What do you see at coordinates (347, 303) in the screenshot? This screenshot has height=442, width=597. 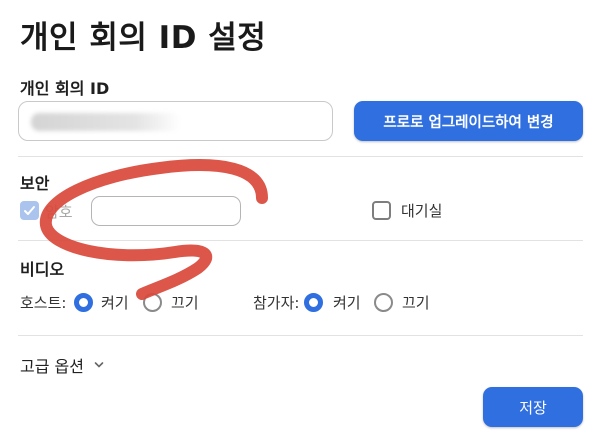 I see `participant-on-label: 켜기` at bounding box center [347, 303].